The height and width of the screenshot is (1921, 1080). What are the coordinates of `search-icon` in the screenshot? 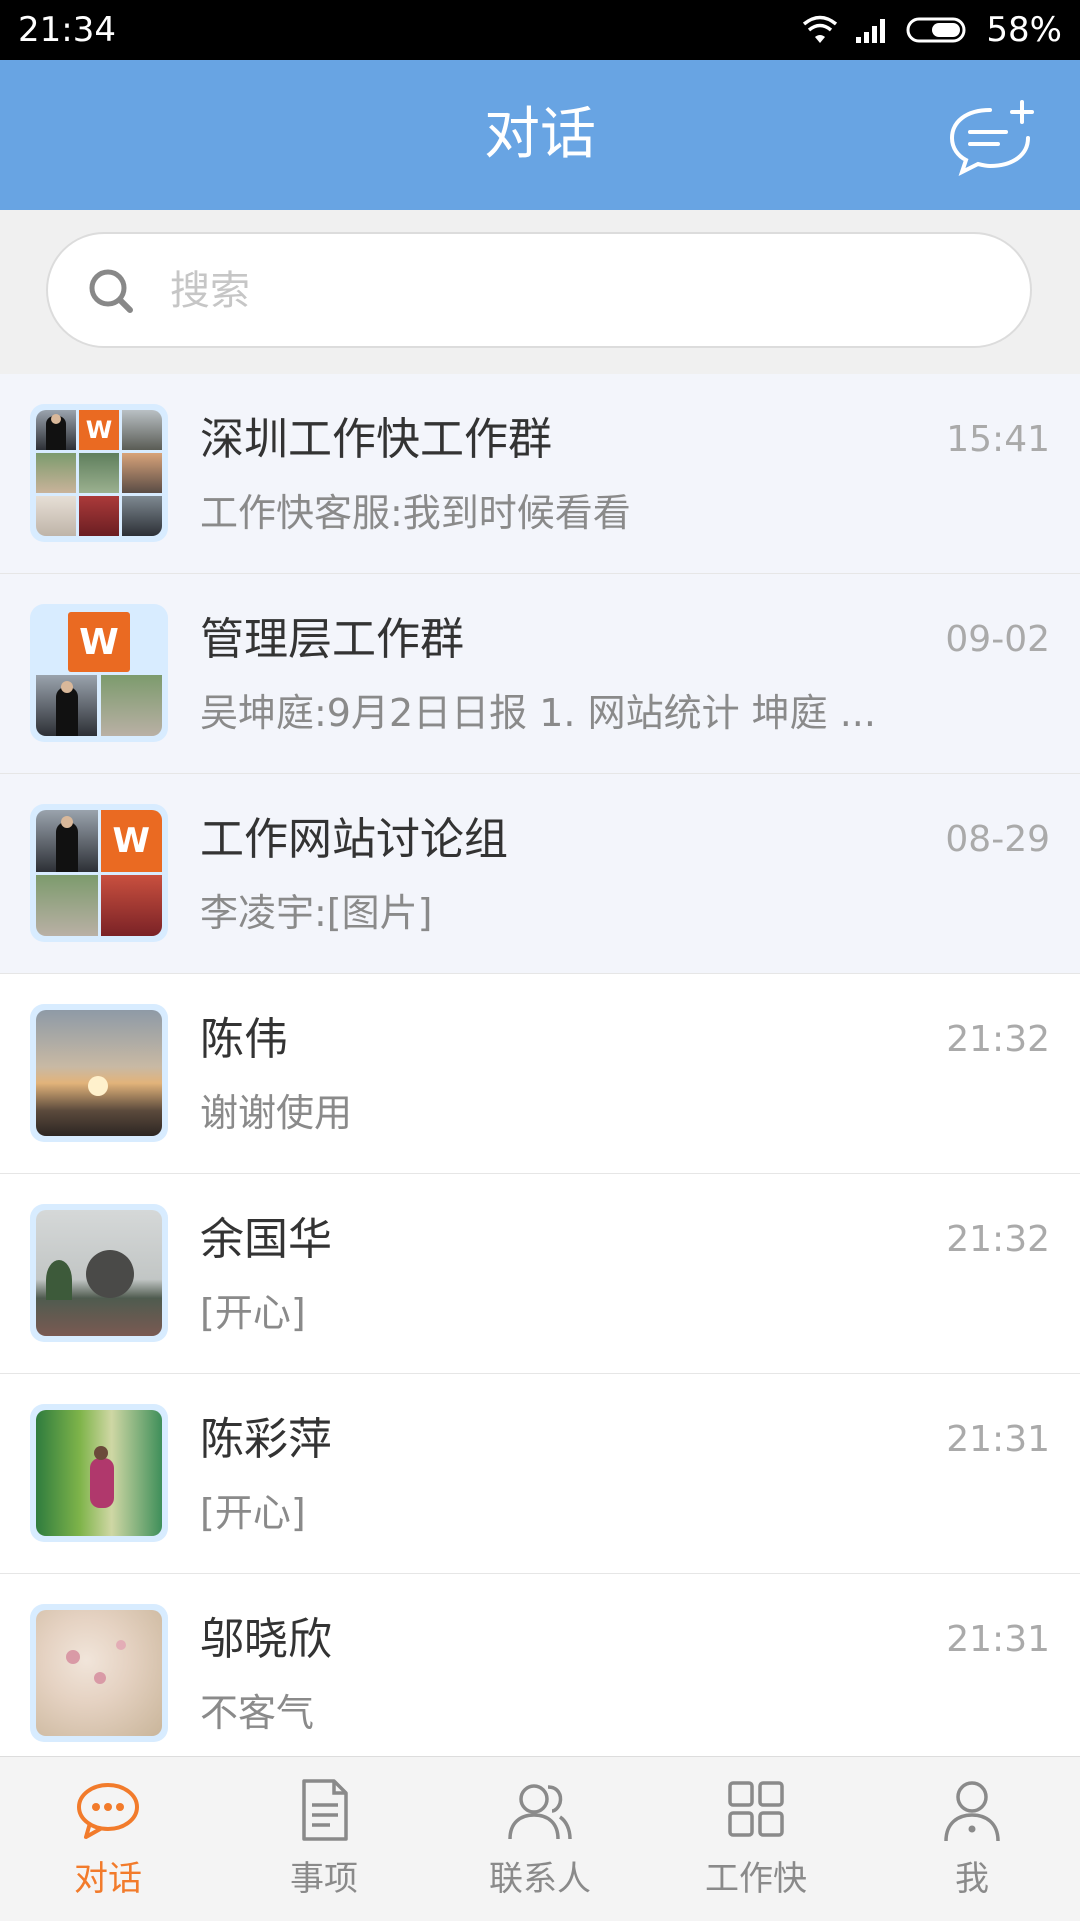 It's located at (111, 291).